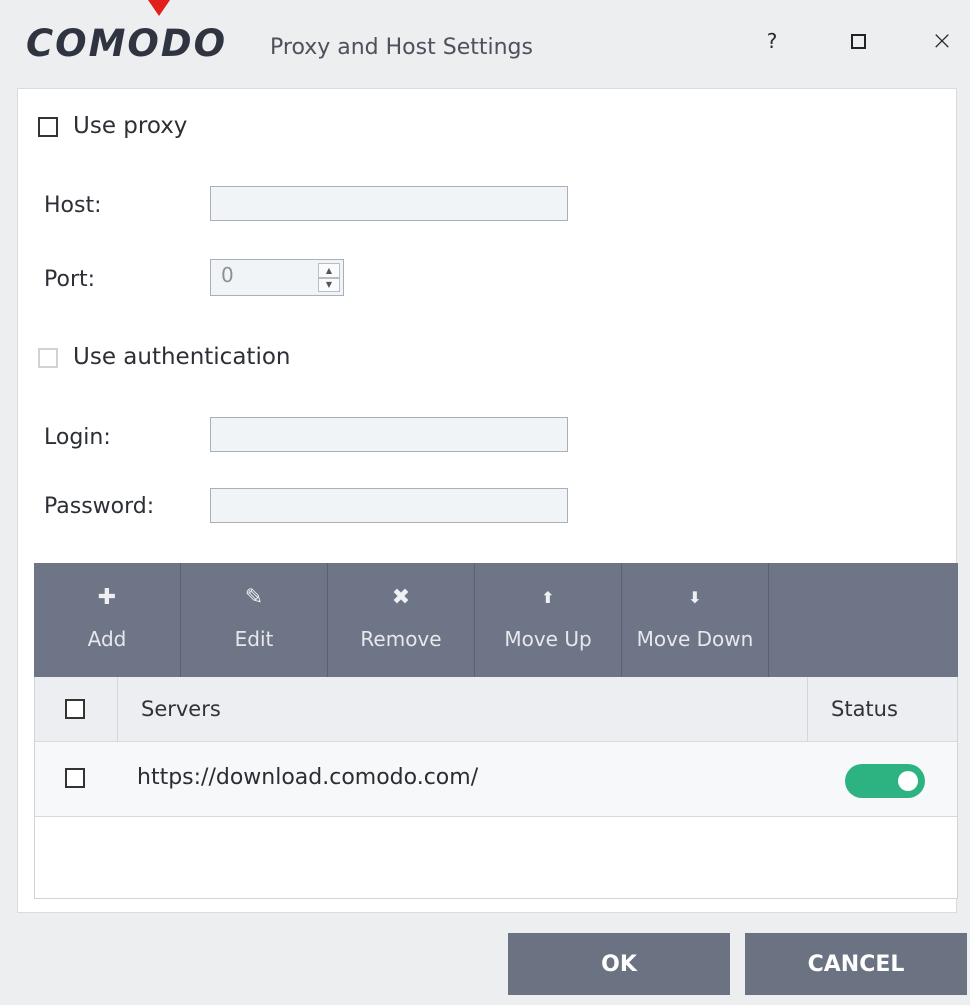 This screenshot has width=970, height=1005. Describe the element at coordinates (308, 777) in the screenshot. I see `server-url: https://download.comodo.com/` at that location.